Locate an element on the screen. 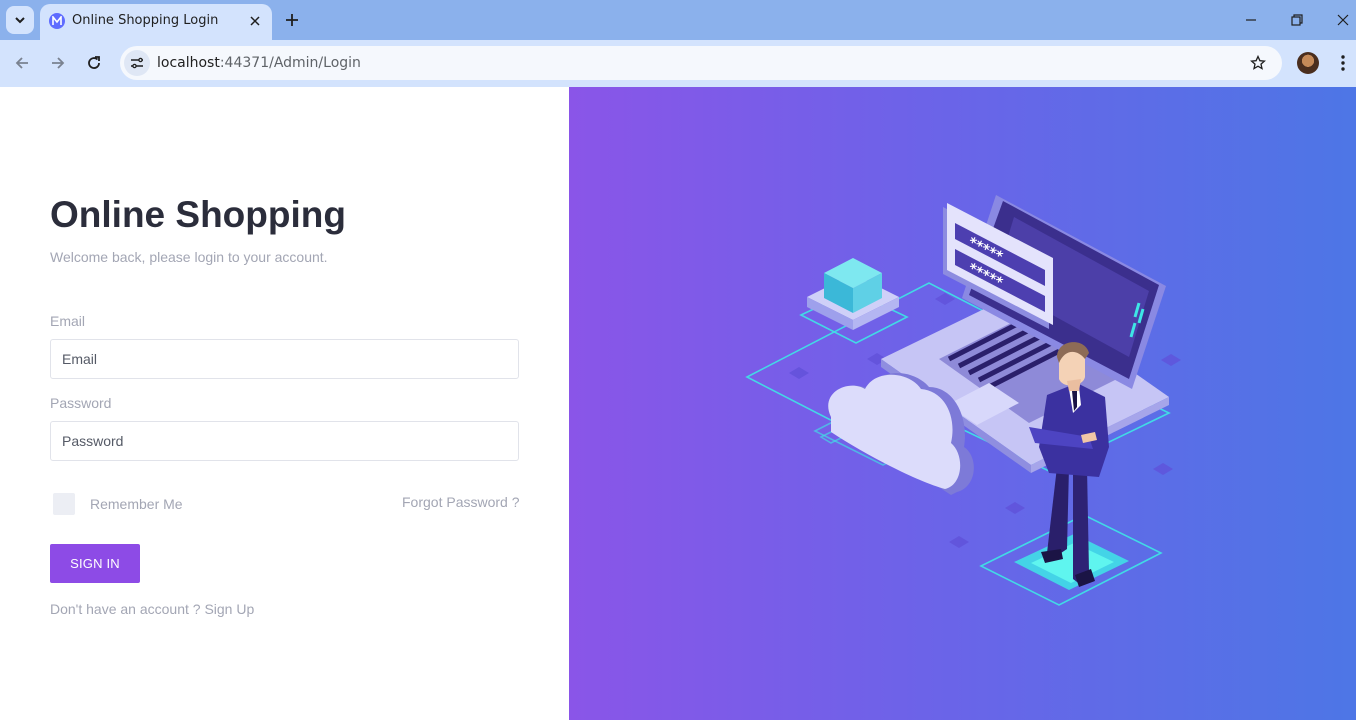  back-button is located at coordinates (22, 63).